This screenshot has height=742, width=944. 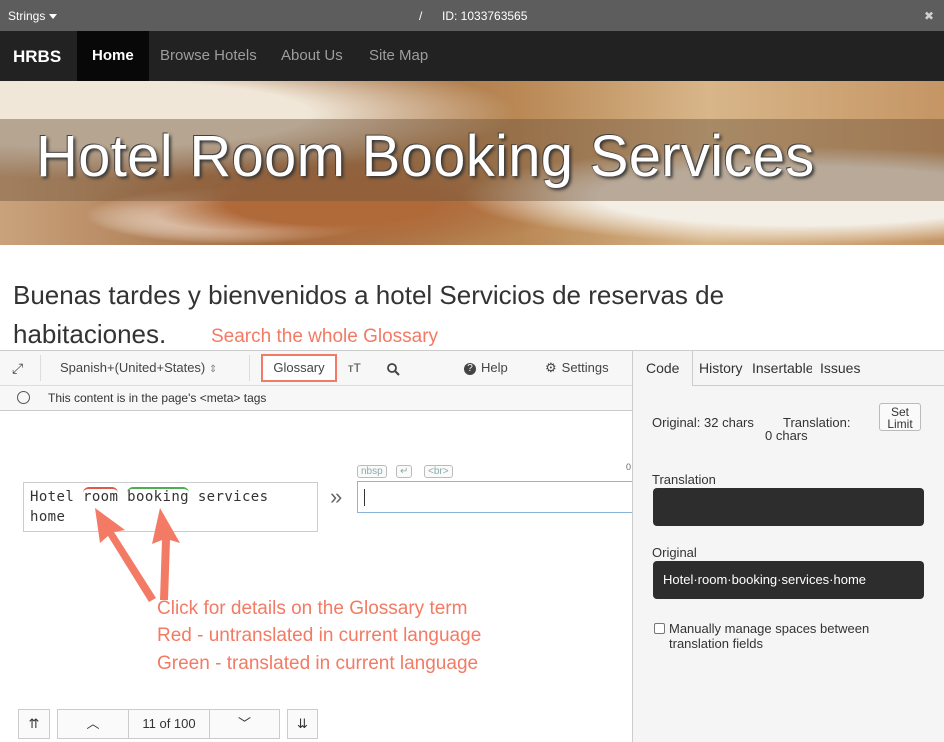 I want to click on meta-icon, so click(x=23, y=397).